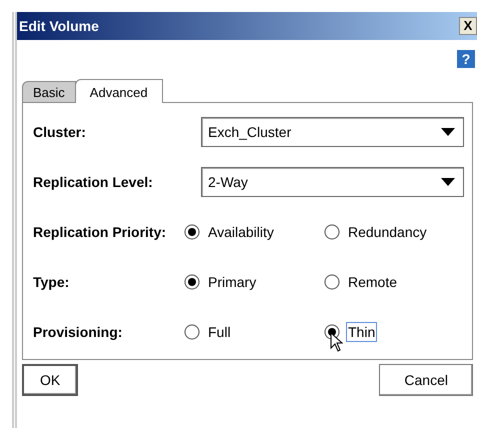  I want to click on dialog-button: OK, so click(50, 380).